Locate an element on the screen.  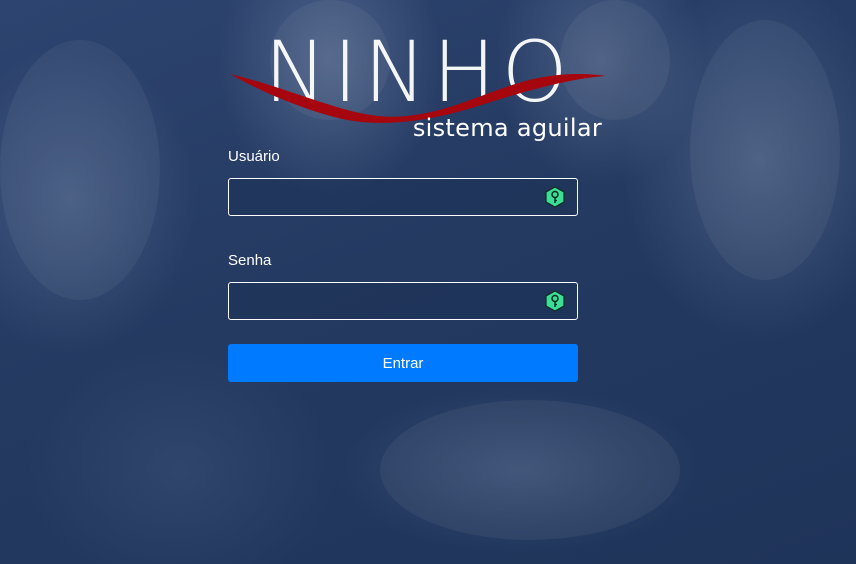
username-input is located at coordinates (403, 197).